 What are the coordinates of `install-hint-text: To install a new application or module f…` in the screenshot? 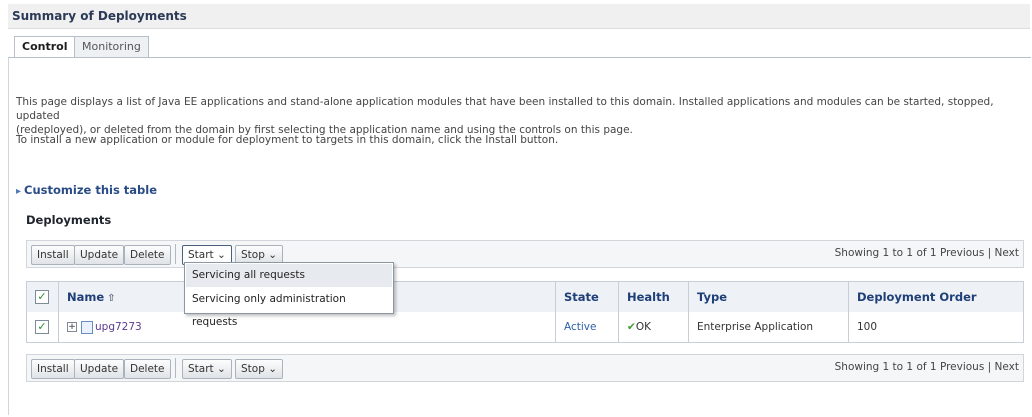 It's located at (287, 140).